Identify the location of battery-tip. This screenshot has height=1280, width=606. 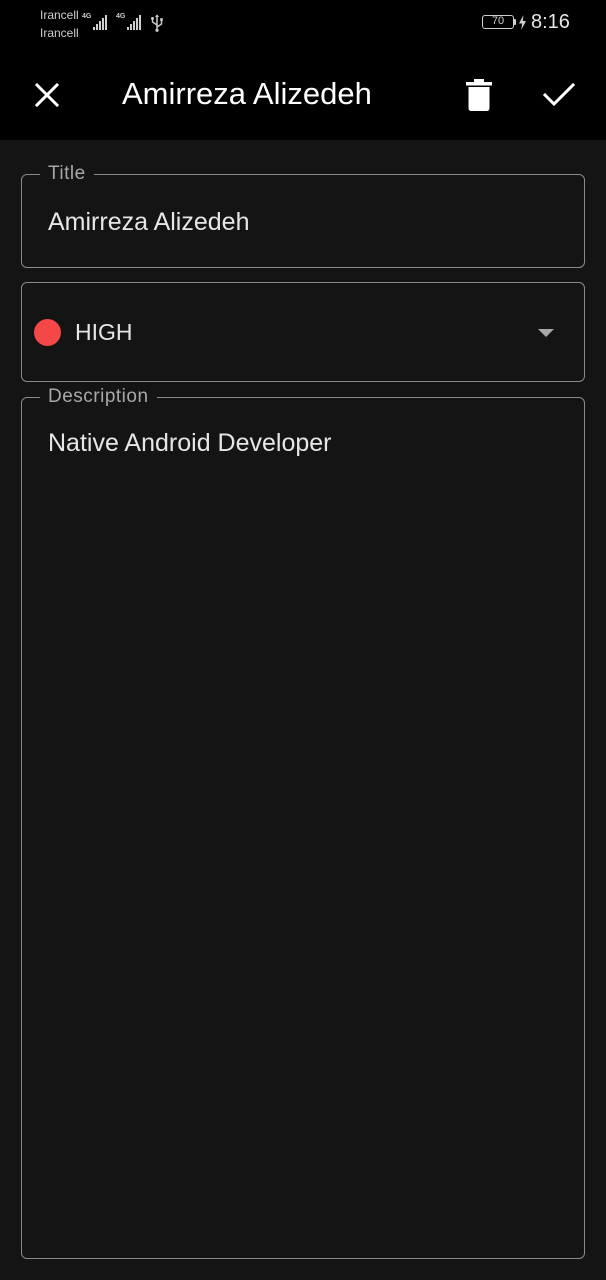
(515, 22).